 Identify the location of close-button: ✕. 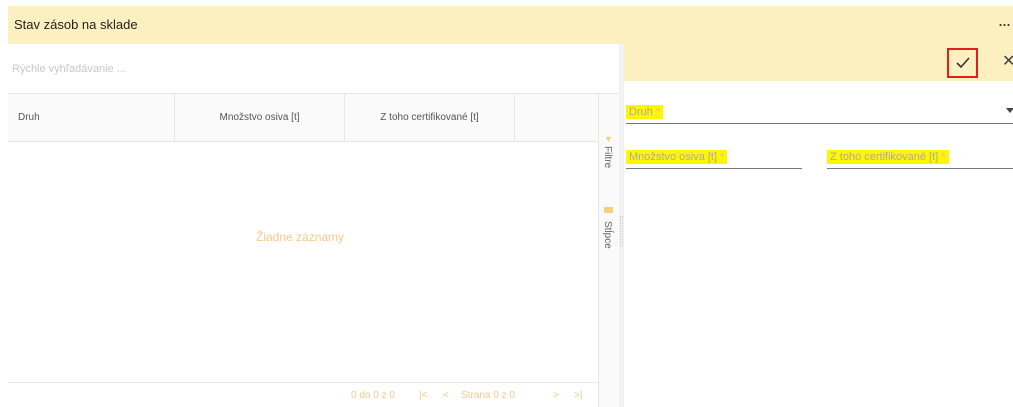
(1007, 62).